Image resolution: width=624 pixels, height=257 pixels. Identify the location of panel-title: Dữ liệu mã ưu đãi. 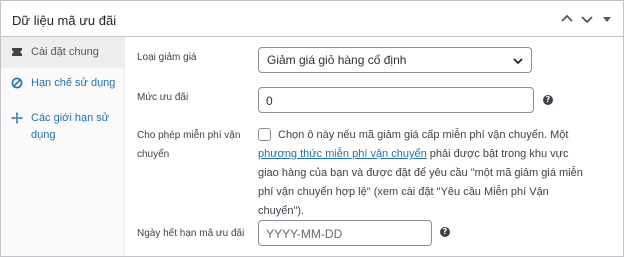
(64, 20).